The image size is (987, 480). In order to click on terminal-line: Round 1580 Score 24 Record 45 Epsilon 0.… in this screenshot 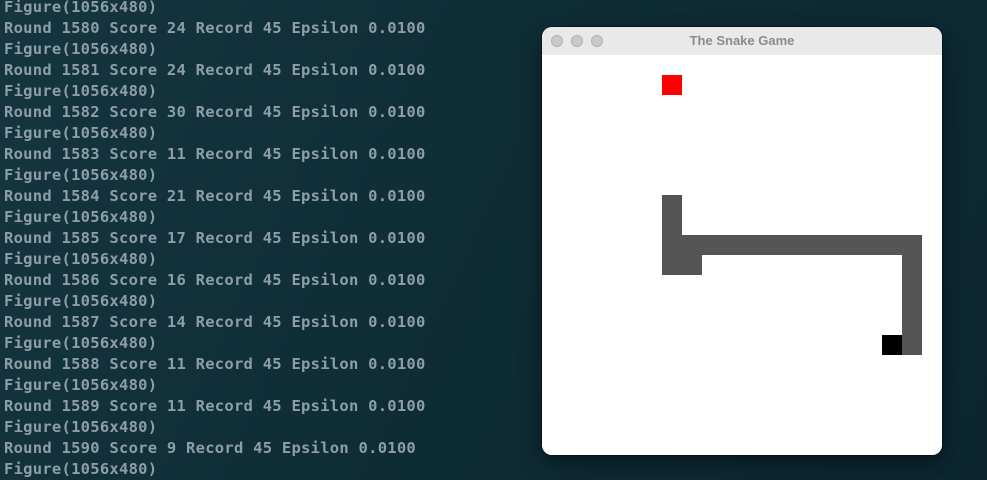, I will do `click(215, 28)`.